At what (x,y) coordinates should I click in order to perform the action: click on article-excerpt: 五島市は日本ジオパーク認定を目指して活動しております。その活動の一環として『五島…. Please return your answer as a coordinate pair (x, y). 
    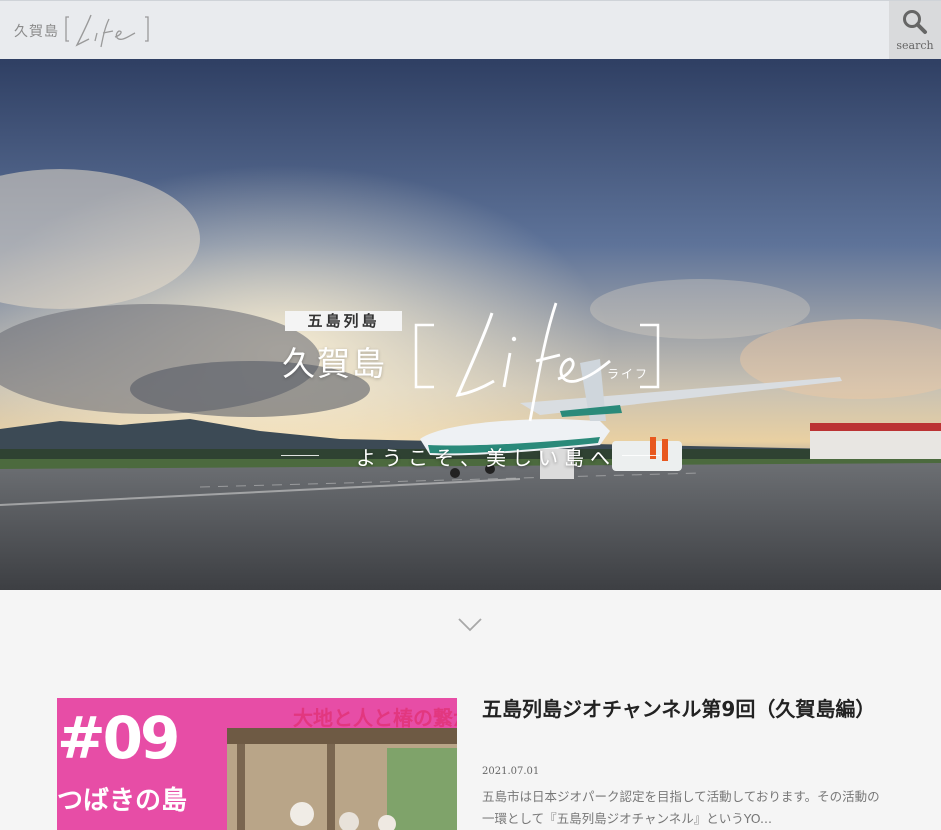
    Looking at the image, I should click on (681, 807).